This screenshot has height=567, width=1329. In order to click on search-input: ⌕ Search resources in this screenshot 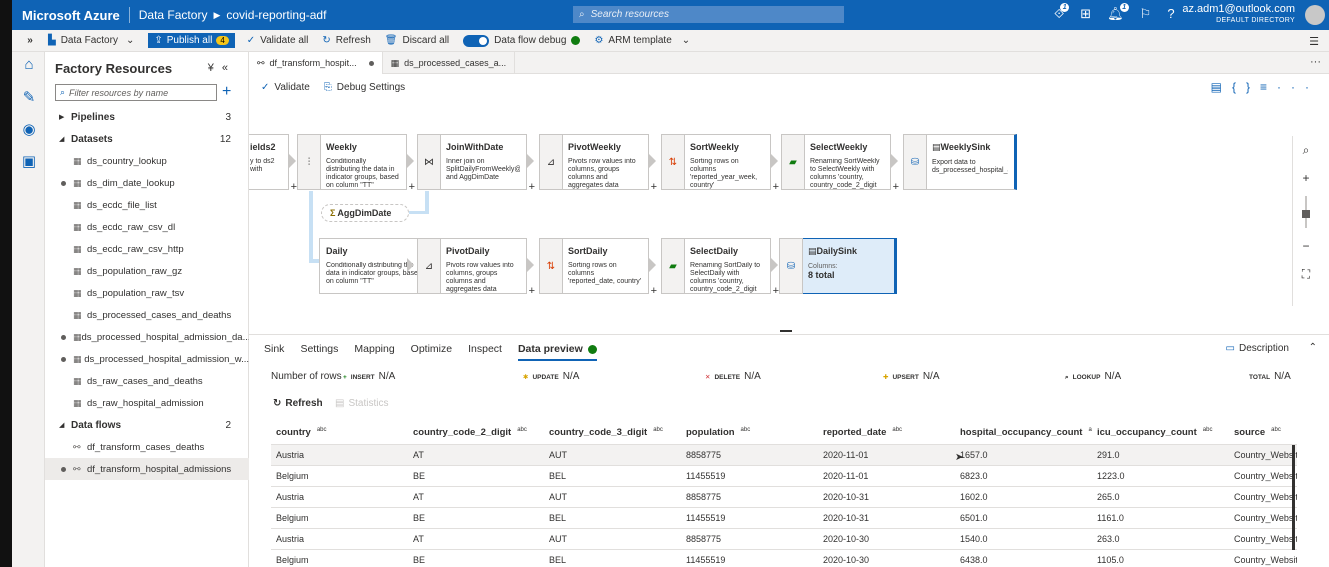, I will do `click(708, 14)`.